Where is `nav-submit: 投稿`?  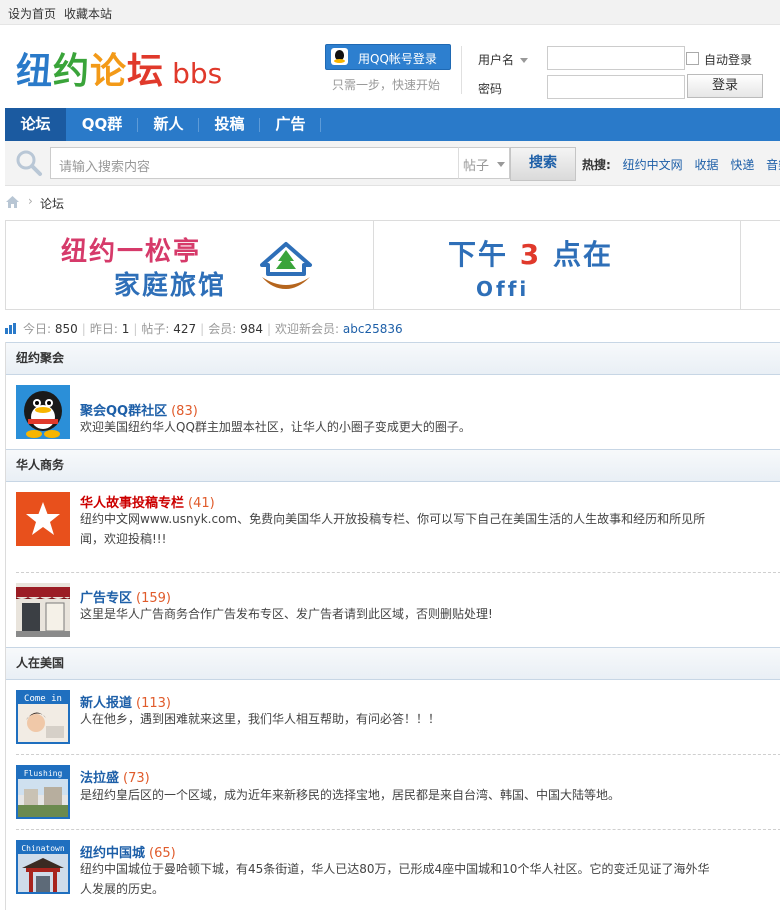 nav-submit: 投稿 is located at coordinates (229, 124).